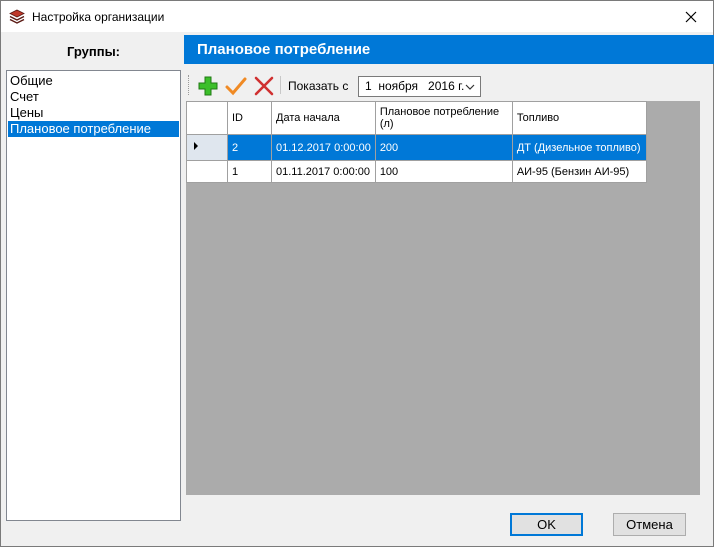 The width and height of the screenshot is (714, 547). I want to click on date-value: 1 ноября 2016 г., so click(415, 86).